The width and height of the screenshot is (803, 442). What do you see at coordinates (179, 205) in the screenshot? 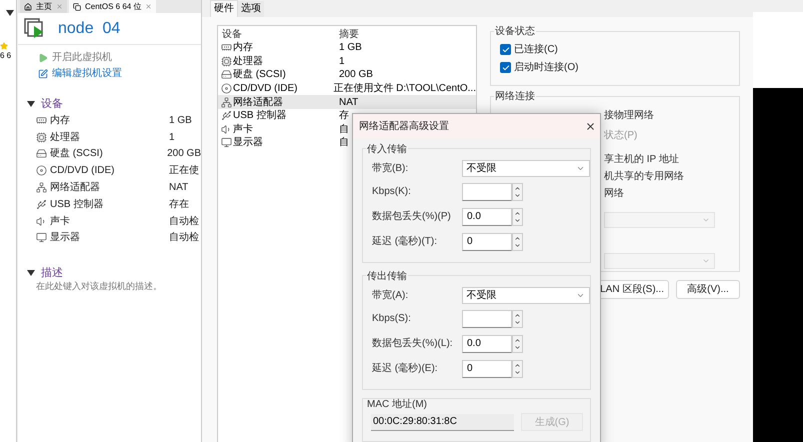
I see `device-value: 存在` at bounding box center [179, 205].